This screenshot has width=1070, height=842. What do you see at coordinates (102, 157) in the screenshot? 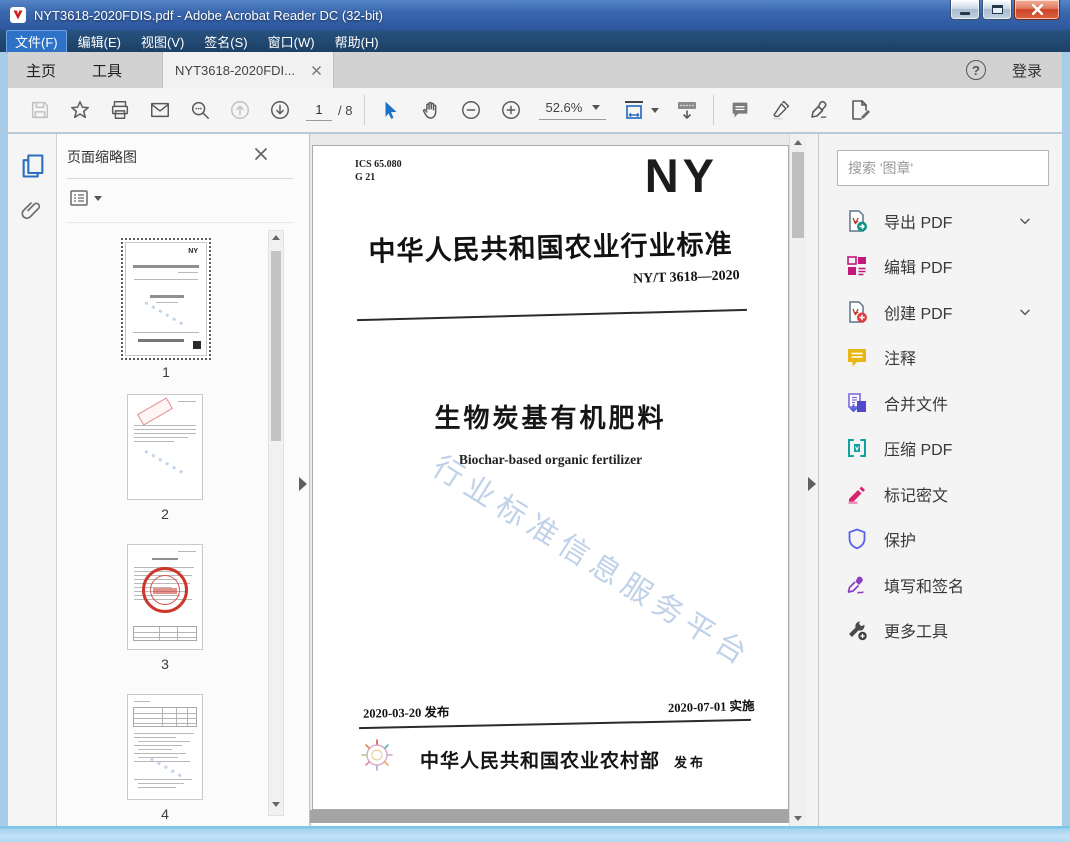
I see `panel-title: 页面缩略图` at bounding box center [102, 157].